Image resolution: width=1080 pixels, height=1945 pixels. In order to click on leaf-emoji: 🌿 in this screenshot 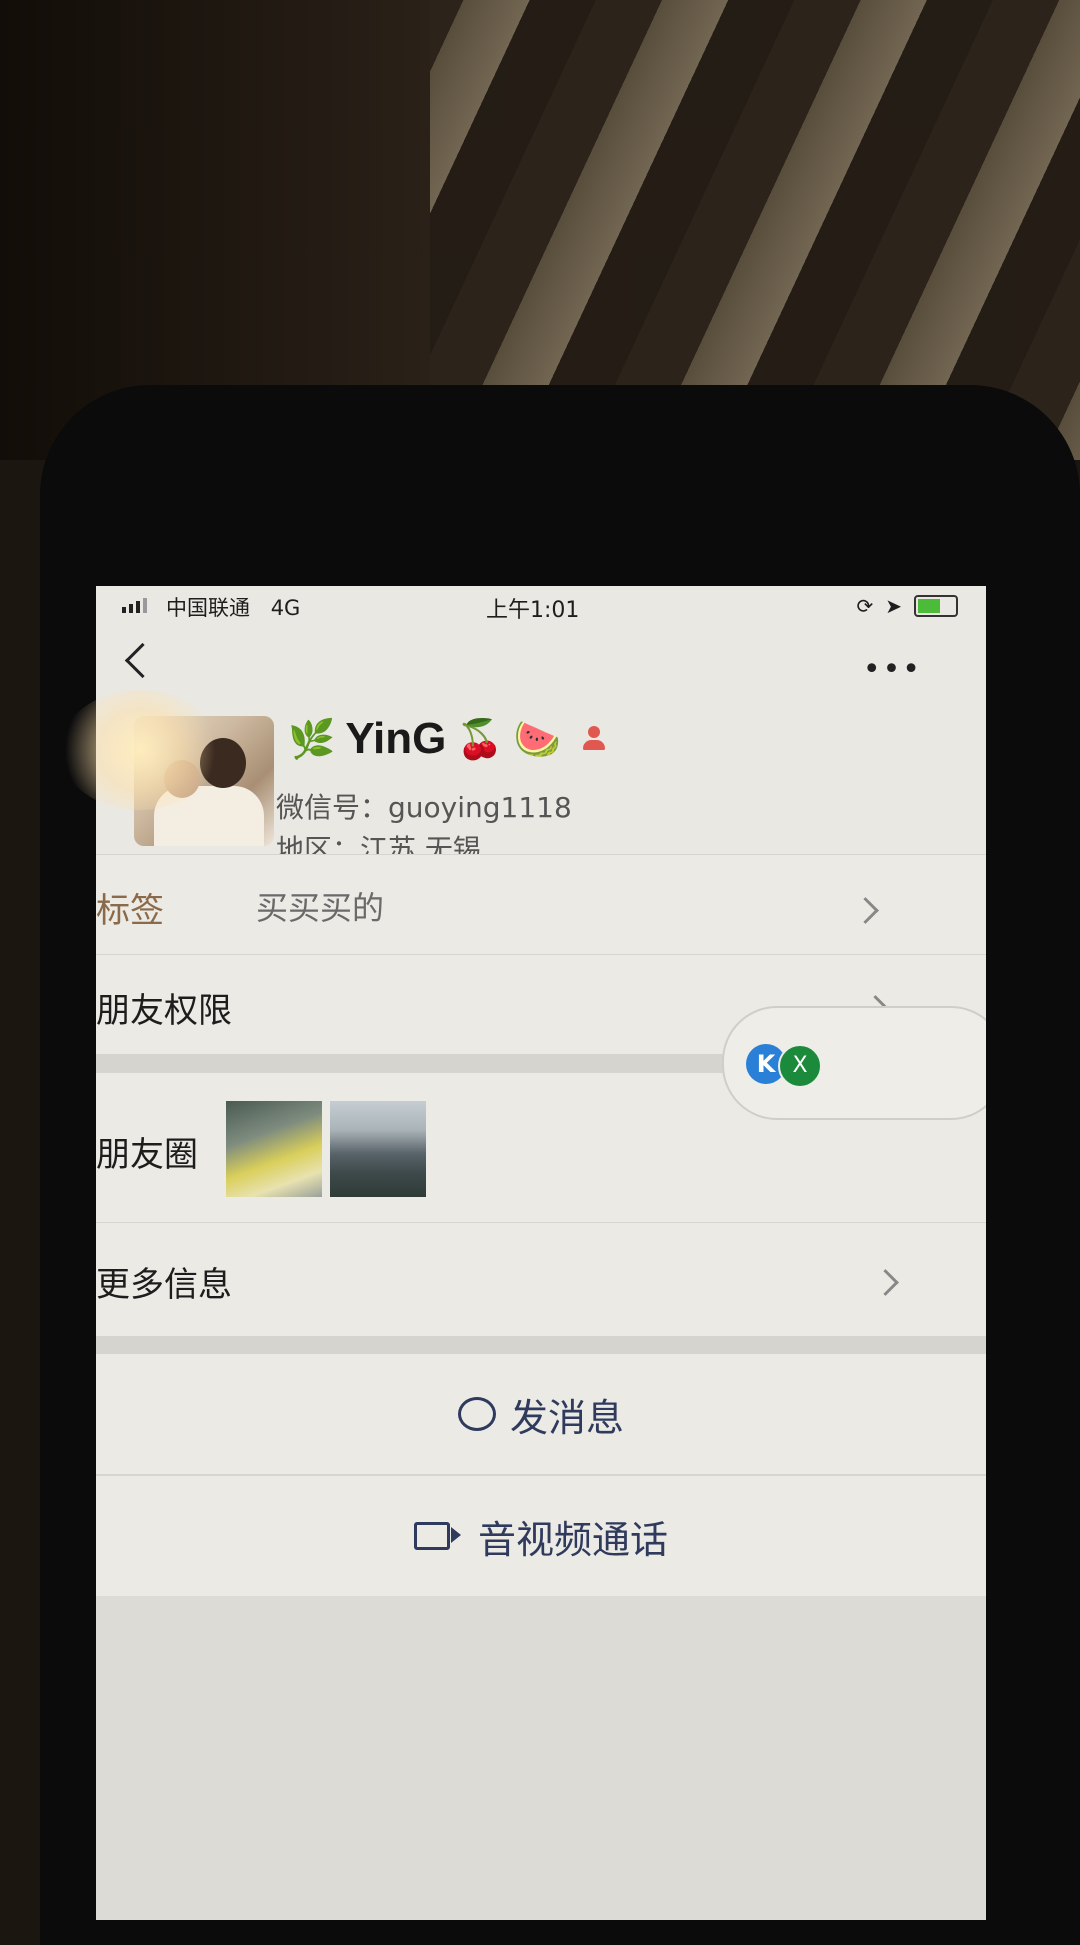, I will do `click(312, 739)`.